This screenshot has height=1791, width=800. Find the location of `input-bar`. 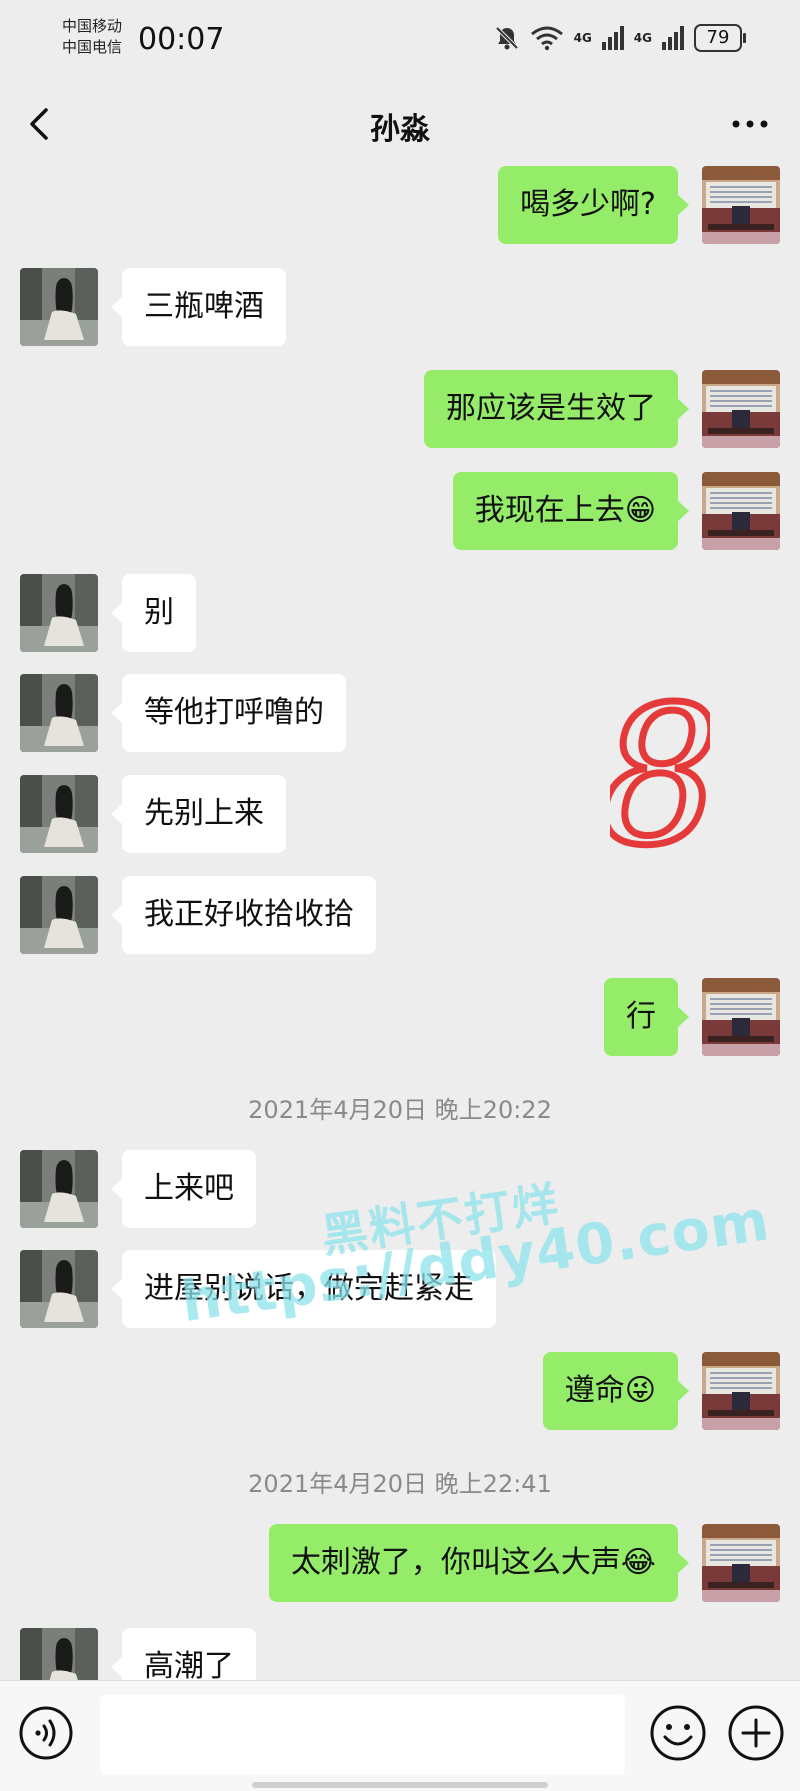

input-bar is located at coordinates (400, 1735).